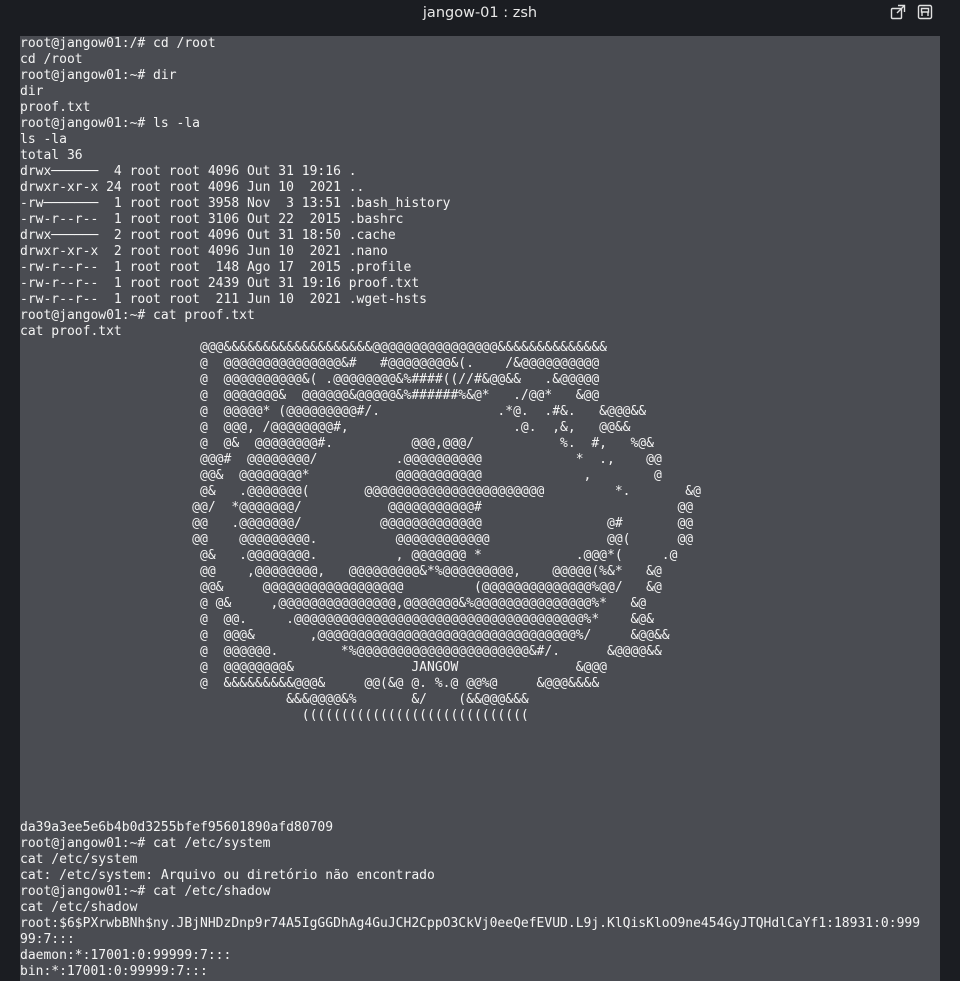  What do you see at coordinates (43, 139) in the screenshot?
I see `terminal-line: ls -la` at bounding box center [43, 139].